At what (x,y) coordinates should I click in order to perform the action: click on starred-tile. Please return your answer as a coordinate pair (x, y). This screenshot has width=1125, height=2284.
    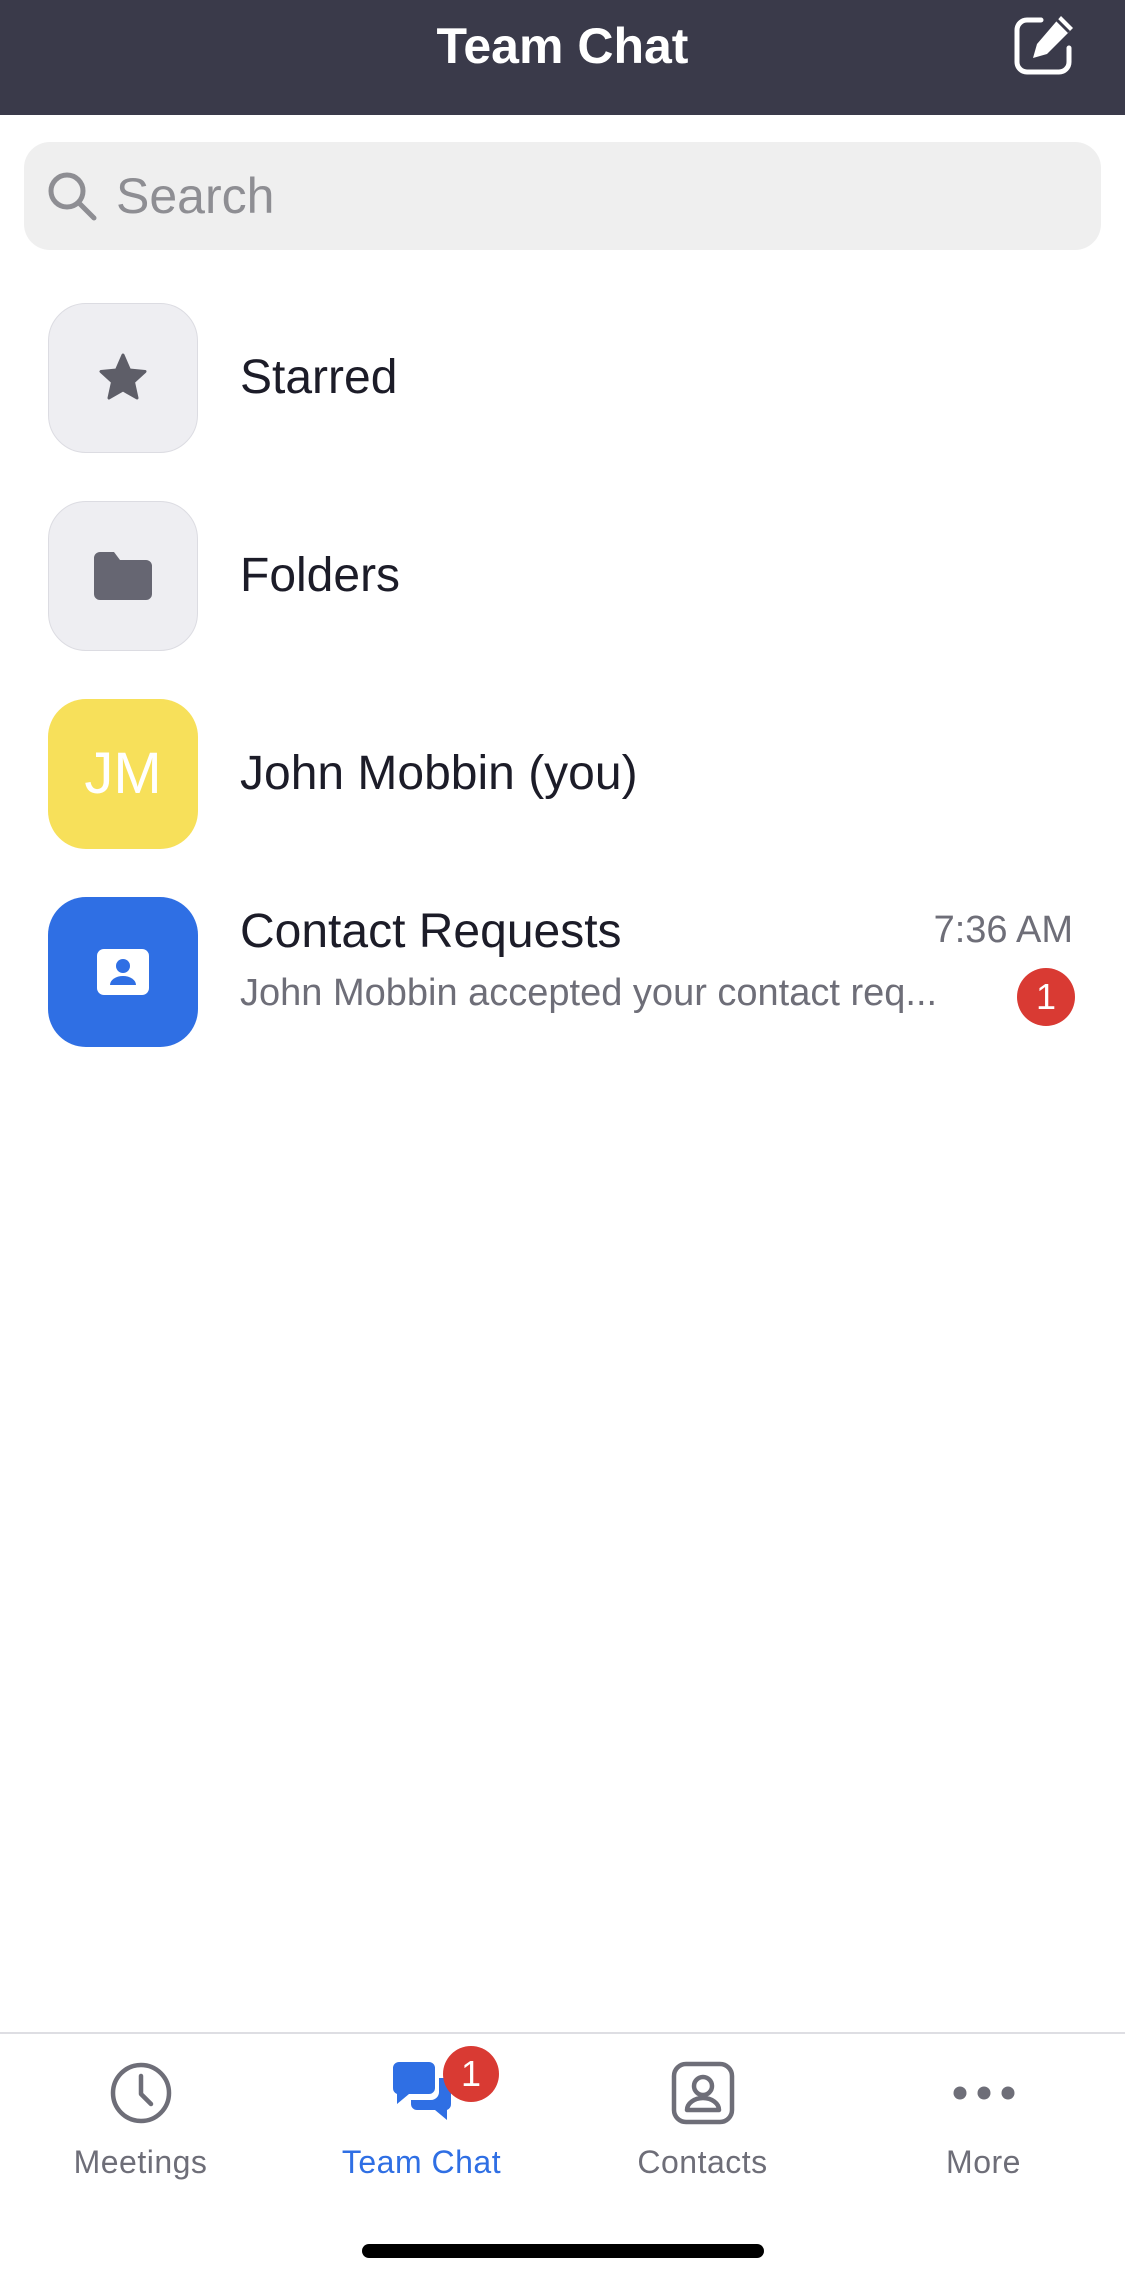
    Looking at the image, I should click on (123, 378).